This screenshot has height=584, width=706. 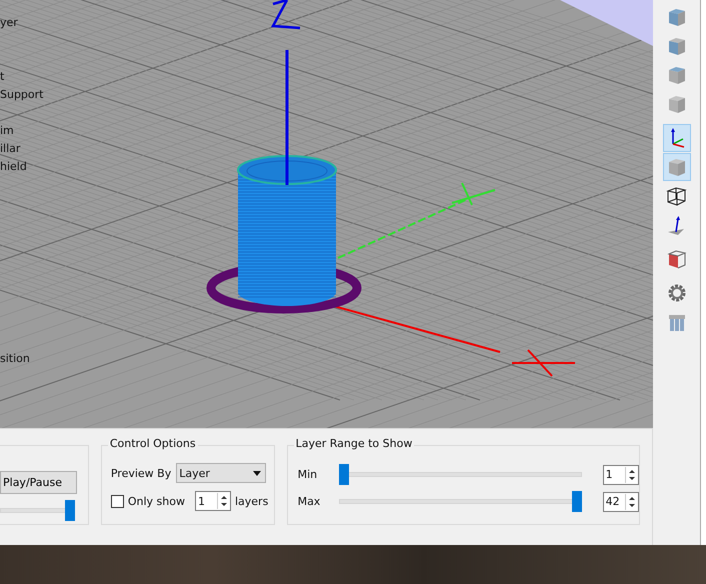 What do you see at coordinates (620, 474) in the screenshot?
I see `layer-spinbox: 1` at bounding box center [620, 474].